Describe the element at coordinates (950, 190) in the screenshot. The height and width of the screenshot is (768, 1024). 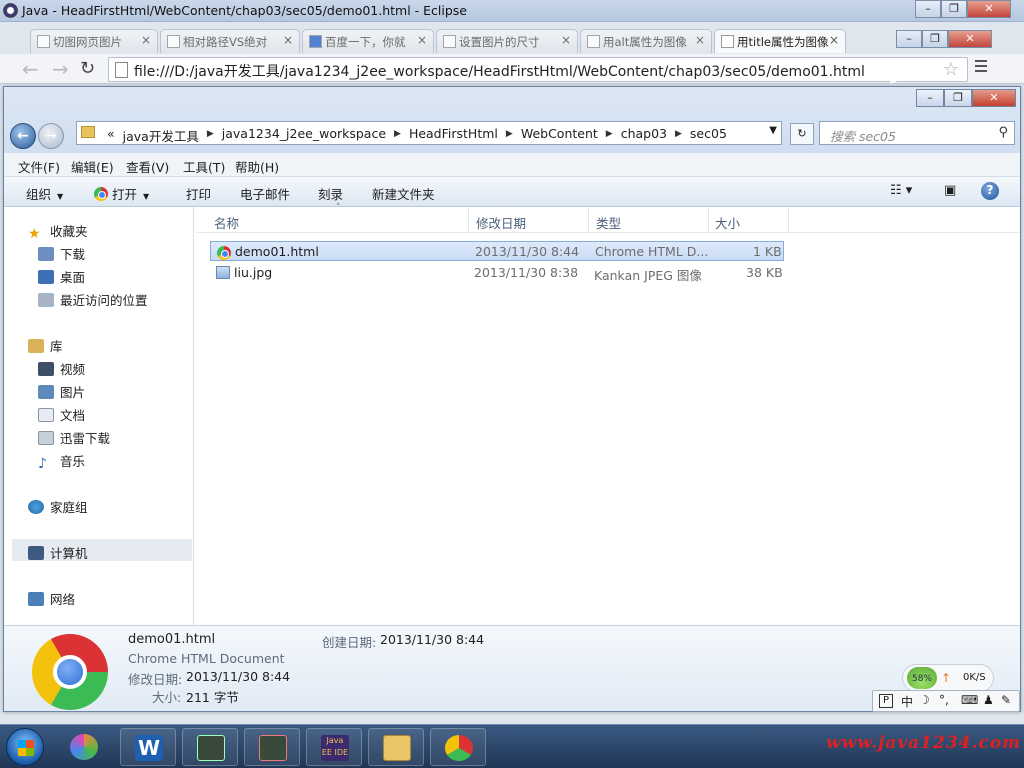
I see `preview-pane-icon: ▣` at that location.